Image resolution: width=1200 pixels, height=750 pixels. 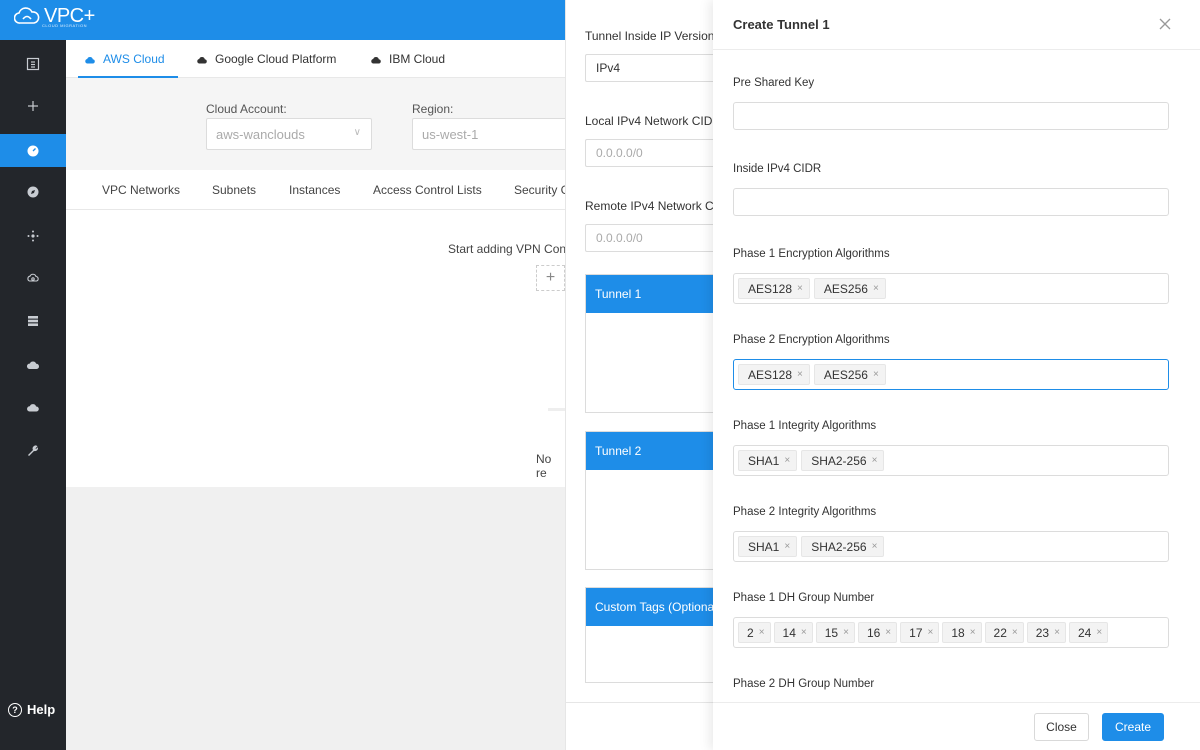 I want to click on tab-ibm-cloud: IBM Cloud, so click(x=407, y=59).